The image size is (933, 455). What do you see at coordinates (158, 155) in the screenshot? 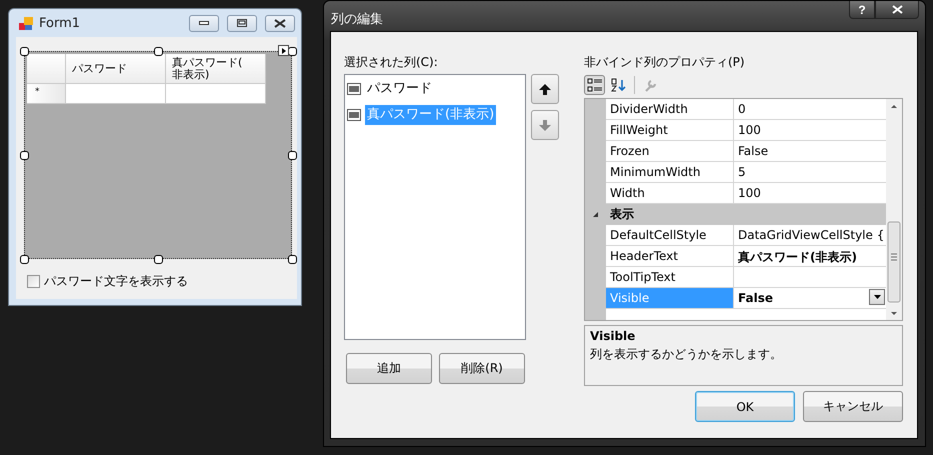
I see `data-grid: パスワード 真パスワード( 非表示) *` at bounding box center [158, 155].